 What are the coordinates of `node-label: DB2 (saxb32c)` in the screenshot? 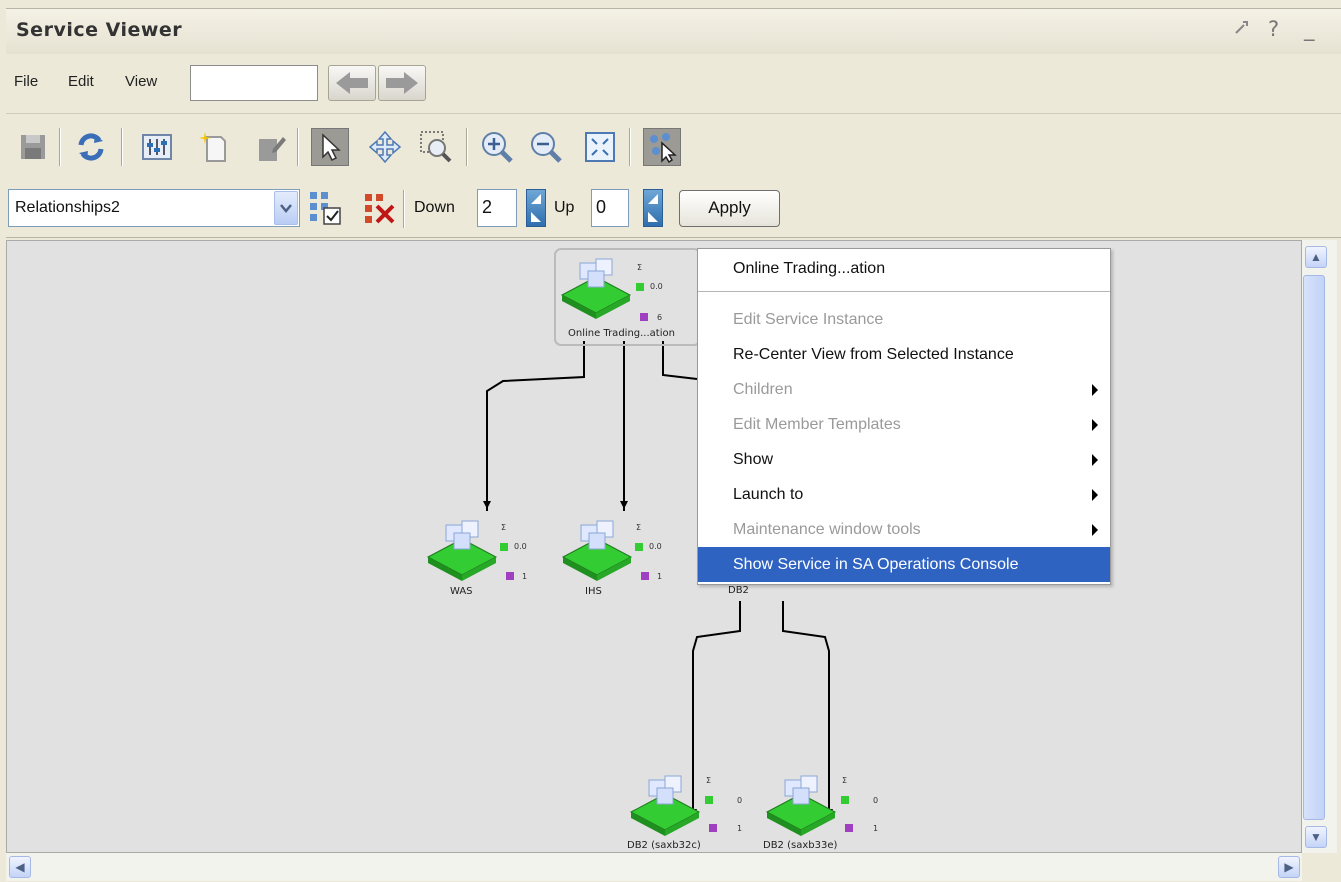 It's located at (664, 845).